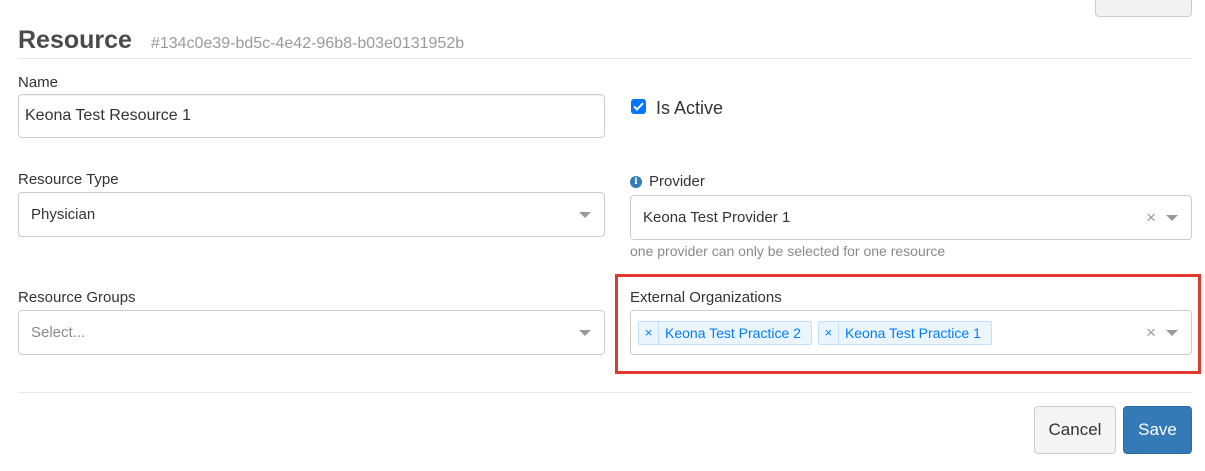 The height and width of the screenshot is (471, 1205). Describe the element at coordinates (75, 40) in the screenshot. I see `page-title: Resource` at that location.